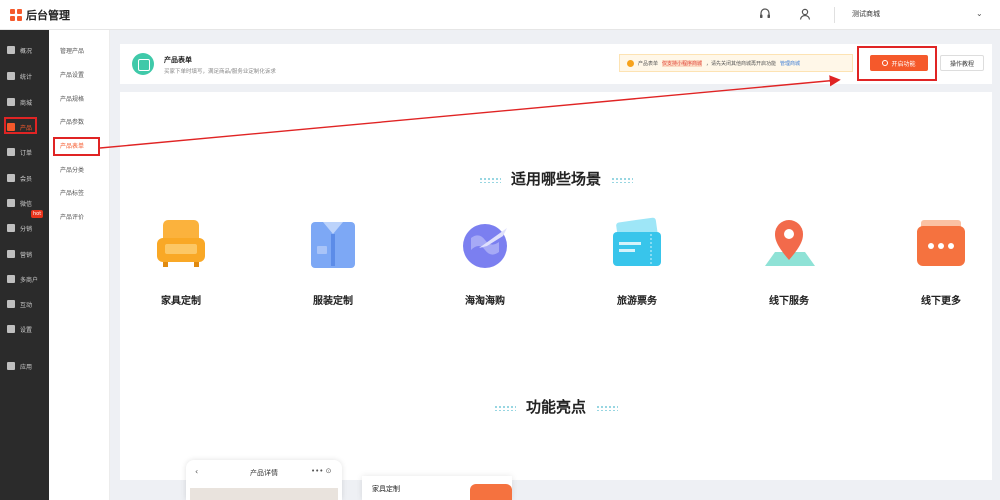 This screenshot has width=1000, height=500. I want to click on sidebar-item-label: 商城, so click(26, 103).